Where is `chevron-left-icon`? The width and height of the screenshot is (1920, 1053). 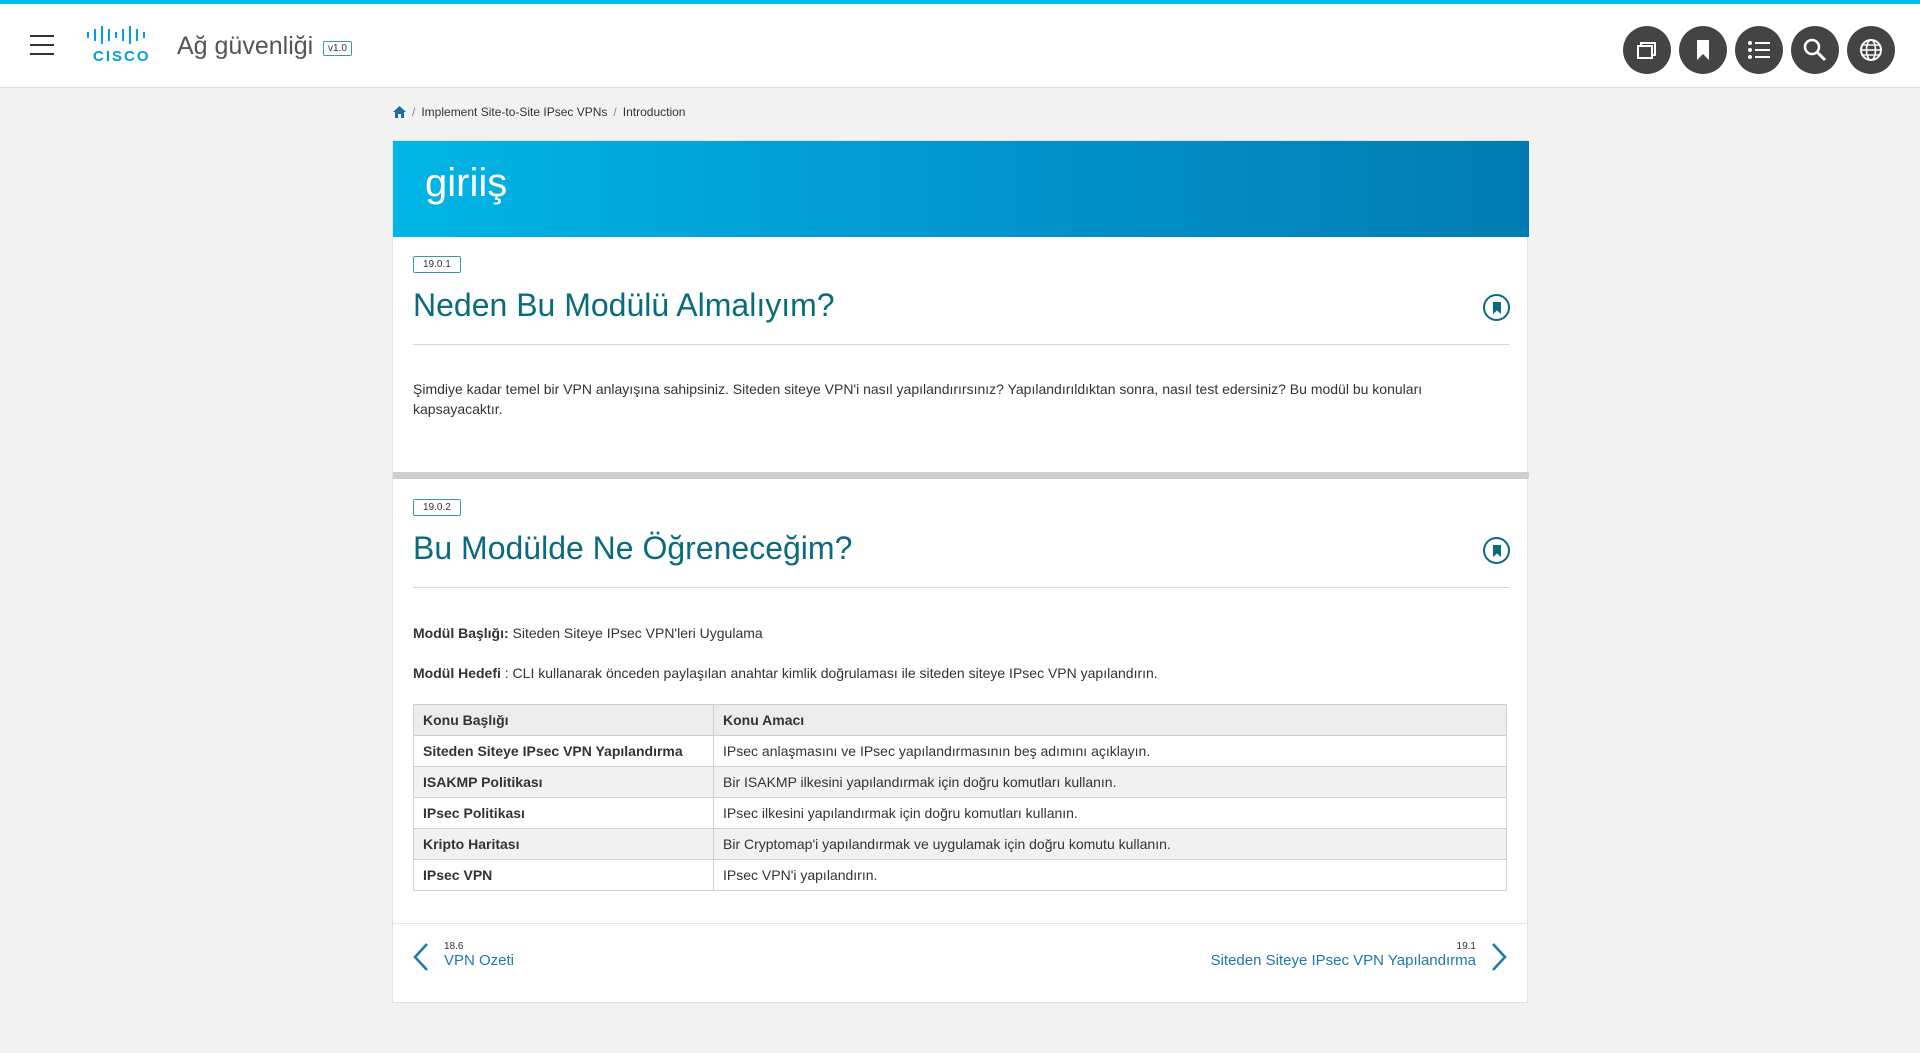 chevron-left-icon is located at coordinates (420, 957).